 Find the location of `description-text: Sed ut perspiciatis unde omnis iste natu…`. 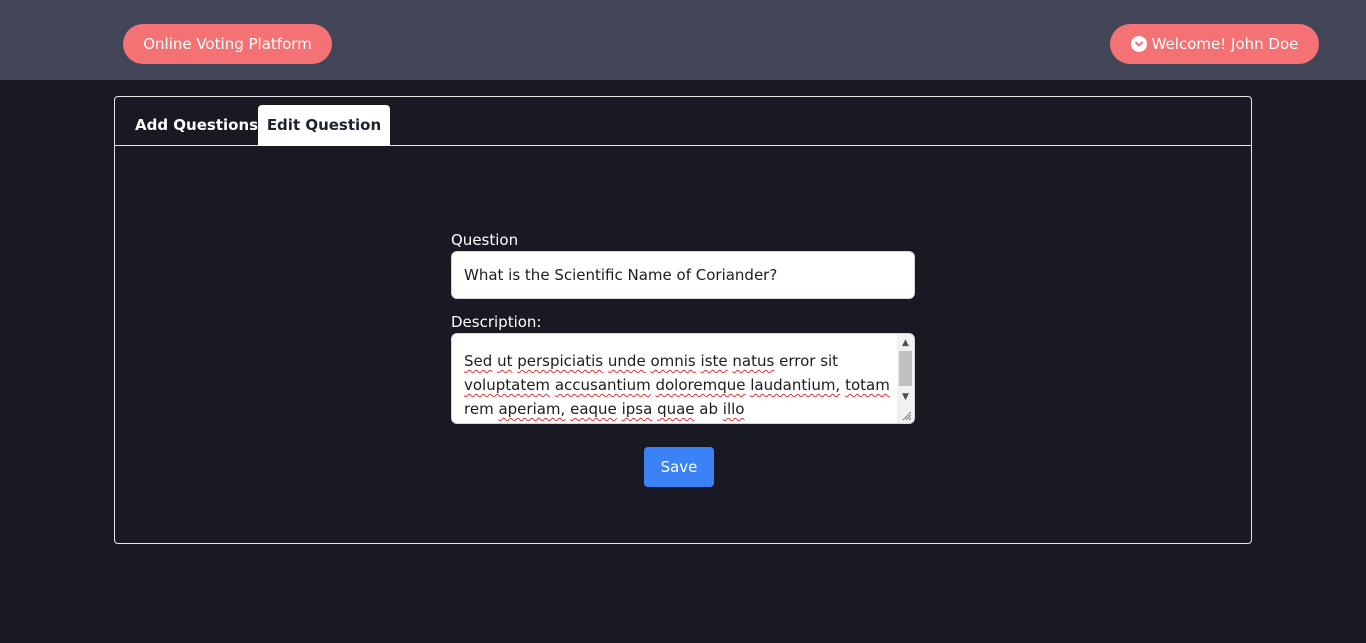

description-text: Sed ut perspiciatis unde omnis iste natu… is located at coordinates (679, 385).